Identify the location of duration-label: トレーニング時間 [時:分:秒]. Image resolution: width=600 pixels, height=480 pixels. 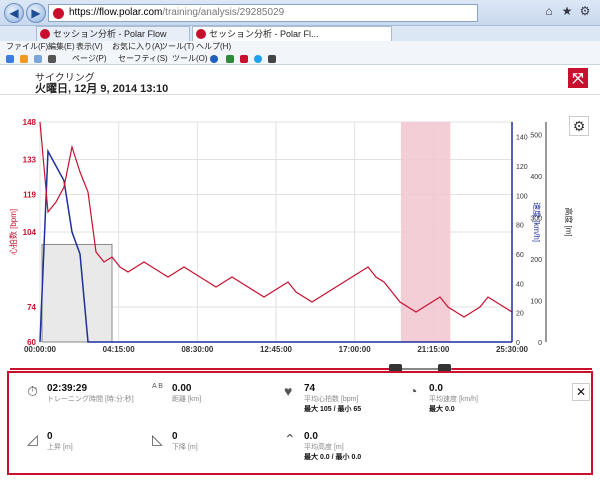
(90, 399).